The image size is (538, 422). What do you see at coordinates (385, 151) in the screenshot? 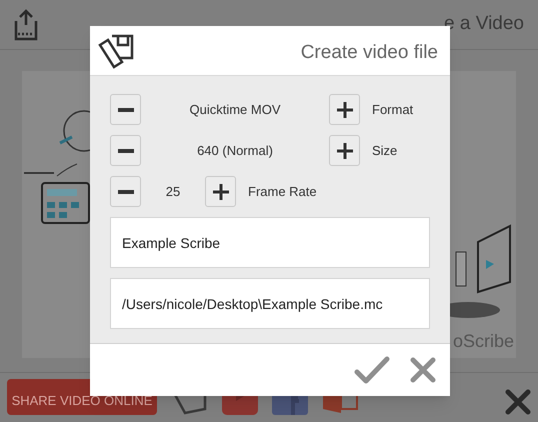
I see `option-label: Size` at bounding box center [385, 151].